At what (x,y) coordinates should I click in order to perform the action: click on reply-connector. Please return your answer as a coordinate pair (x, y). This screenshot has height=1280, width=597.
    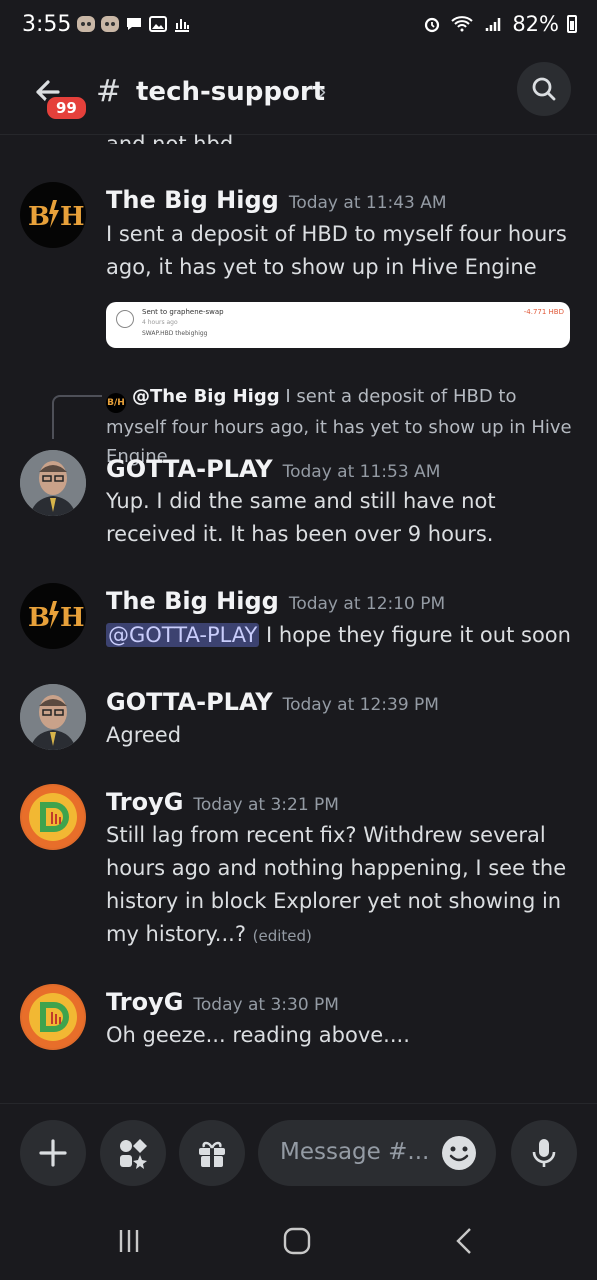
    Looking at the image, I should click on (77, 417).